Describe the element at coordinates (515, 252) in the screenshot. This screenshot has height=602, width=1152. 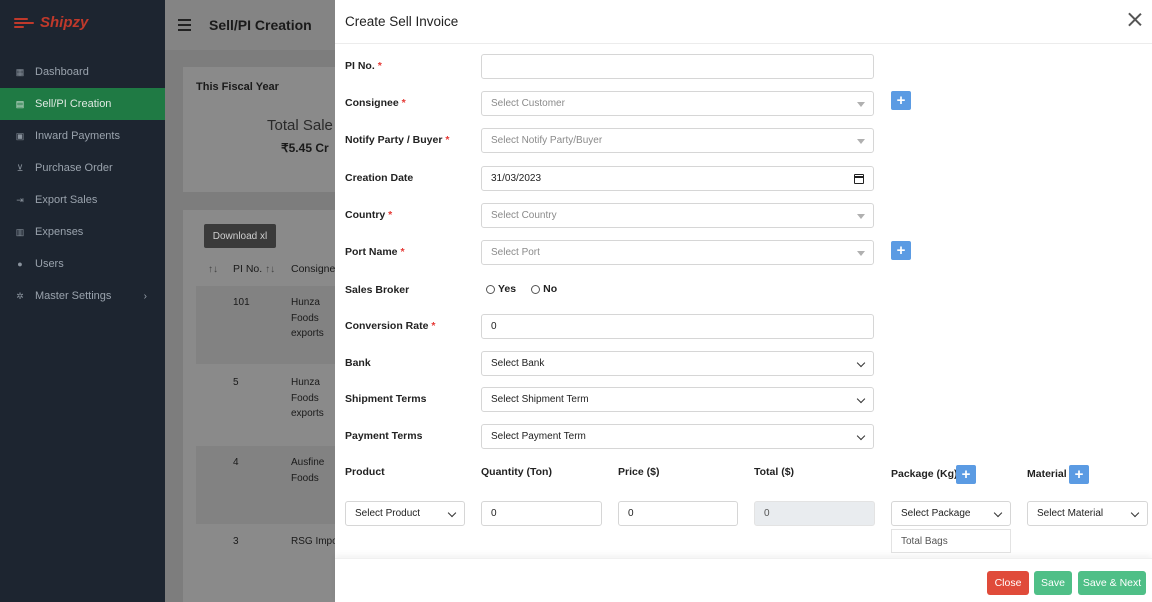
I see `port-placeholder: Select Port` at that location.